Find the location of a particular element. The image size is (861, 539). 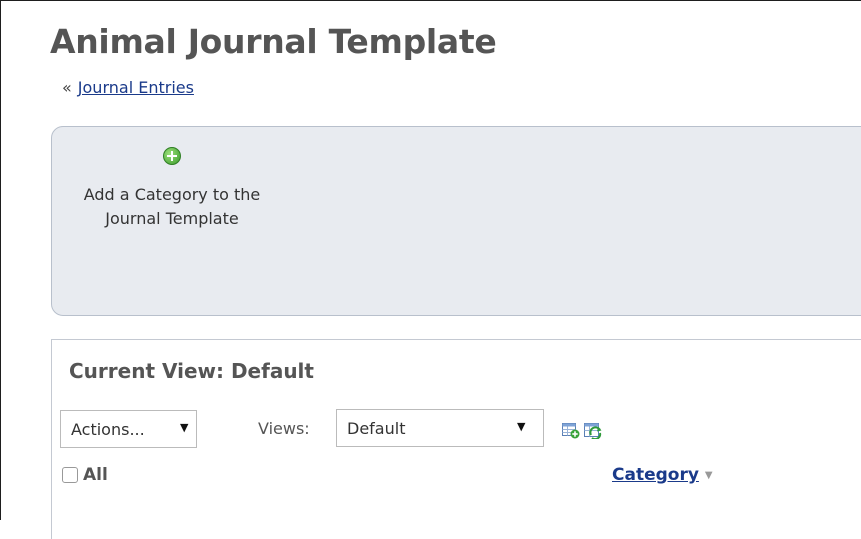

select-all-row: All is located at coordinates (85, 474).